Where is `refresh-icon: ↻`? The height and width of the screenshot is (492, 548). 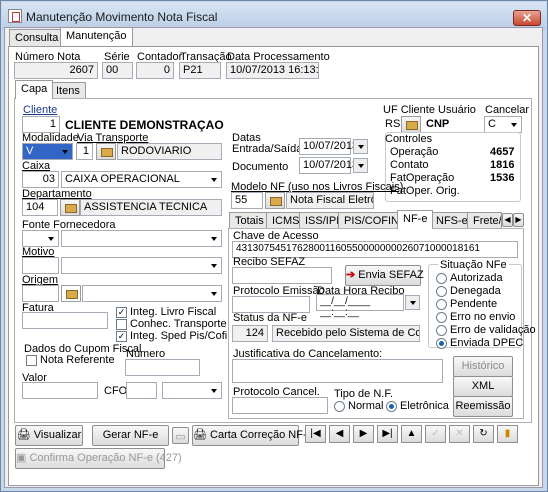 refresh-icon: ↻ is located at coordinates (483, 434).